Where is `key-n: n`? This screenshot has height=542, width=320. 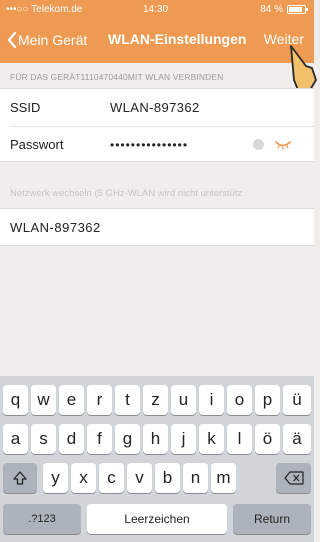 key-n: n is located at coordinates (195, 478).